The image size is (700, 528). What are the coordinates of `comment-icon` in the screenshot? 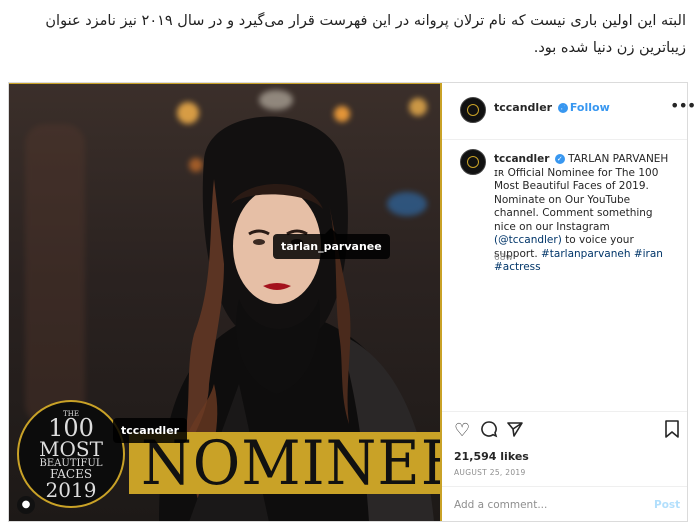 It's located at (489, 431).